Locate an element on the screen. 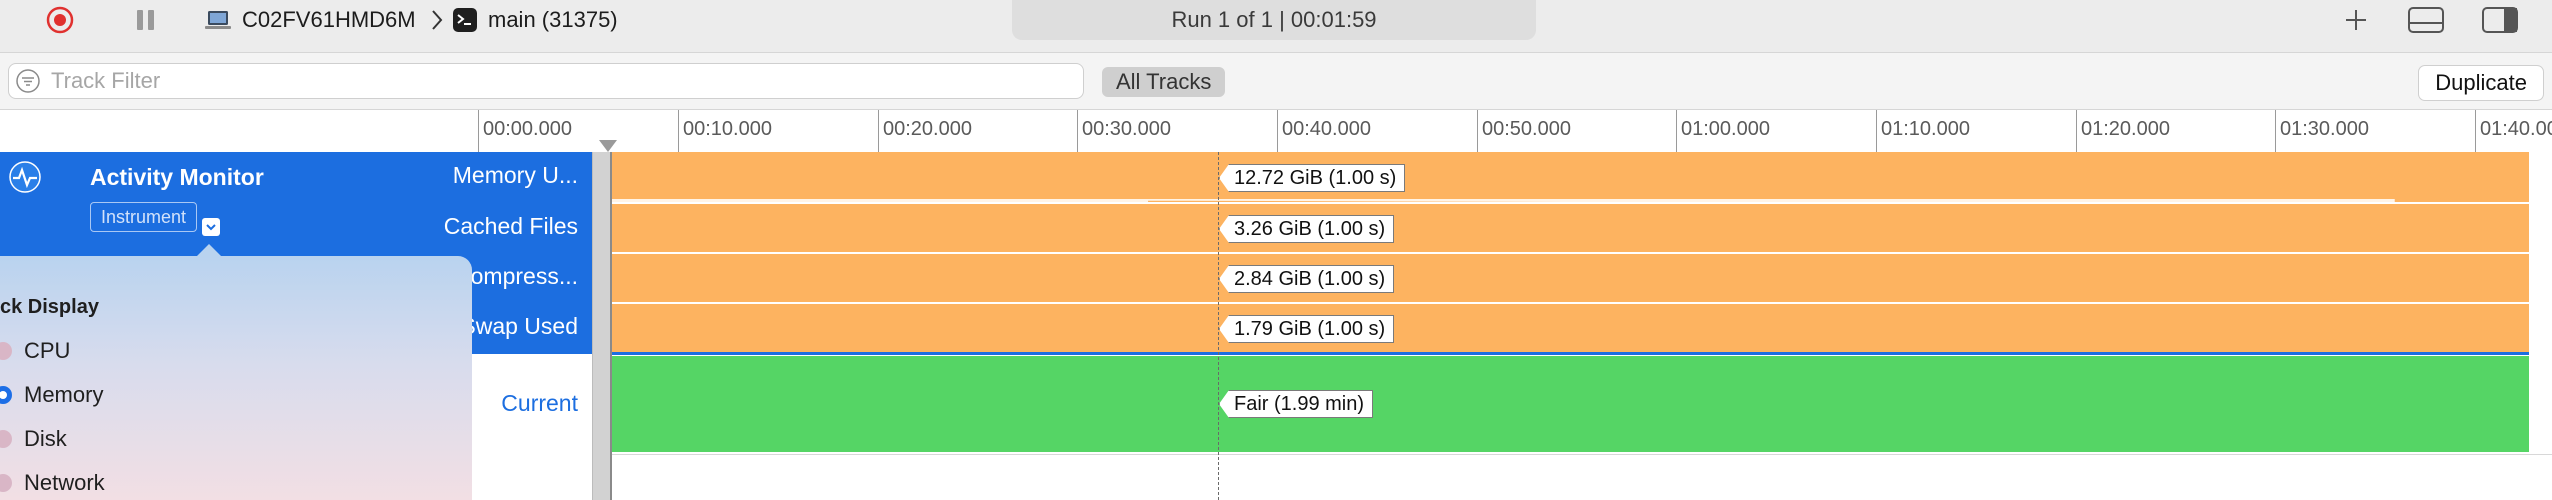  ruler-tick-label: 00:00.000 is located at coordinates (527, 129).